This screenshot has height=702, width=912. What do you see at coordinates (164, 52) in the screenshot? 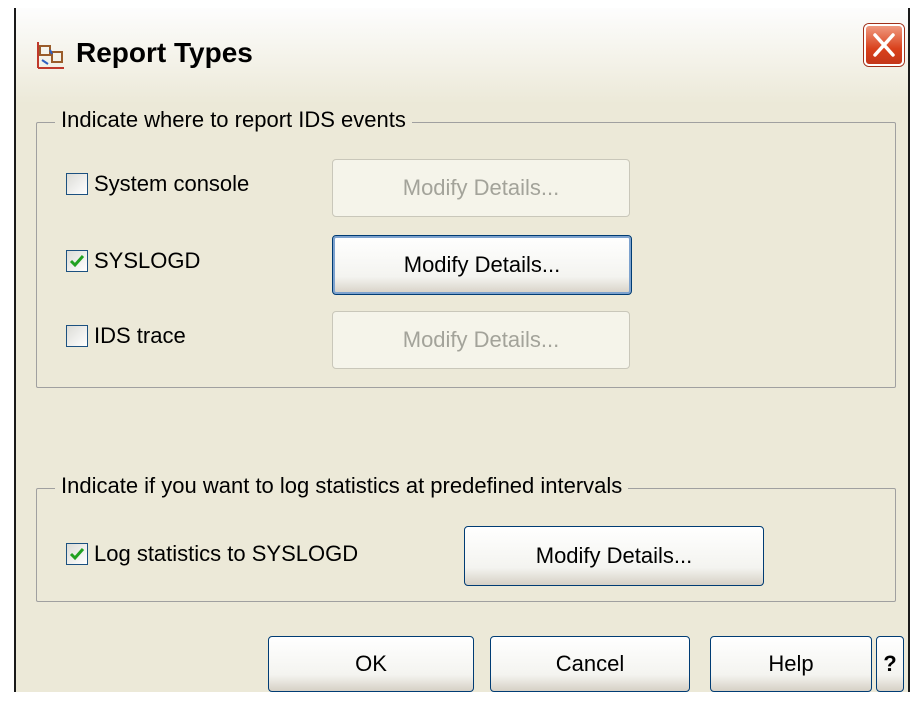
I see `window-title: Report Types` at bounding box center [164, 52].